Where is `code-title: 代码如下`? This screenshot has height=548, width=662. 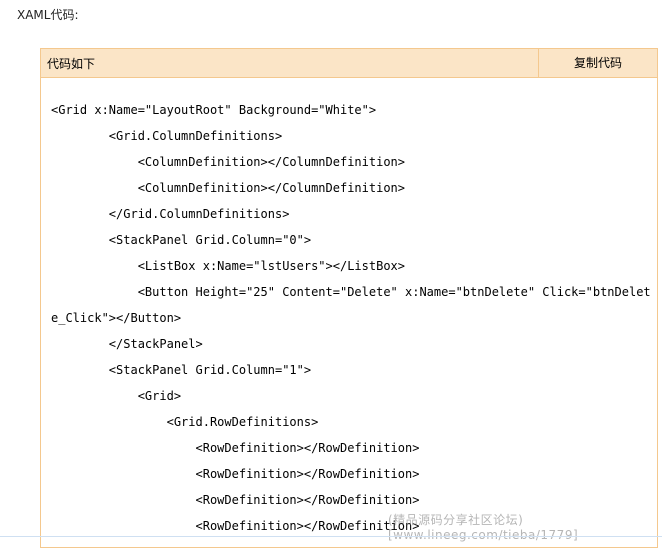 code-title: 代码如下 is located at coordinates (71, 64).